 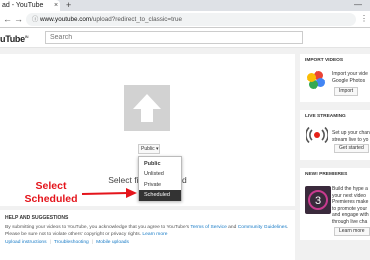 I want to click on troubleshooting-link: Troubleshooting, so click(x=71, y=242).